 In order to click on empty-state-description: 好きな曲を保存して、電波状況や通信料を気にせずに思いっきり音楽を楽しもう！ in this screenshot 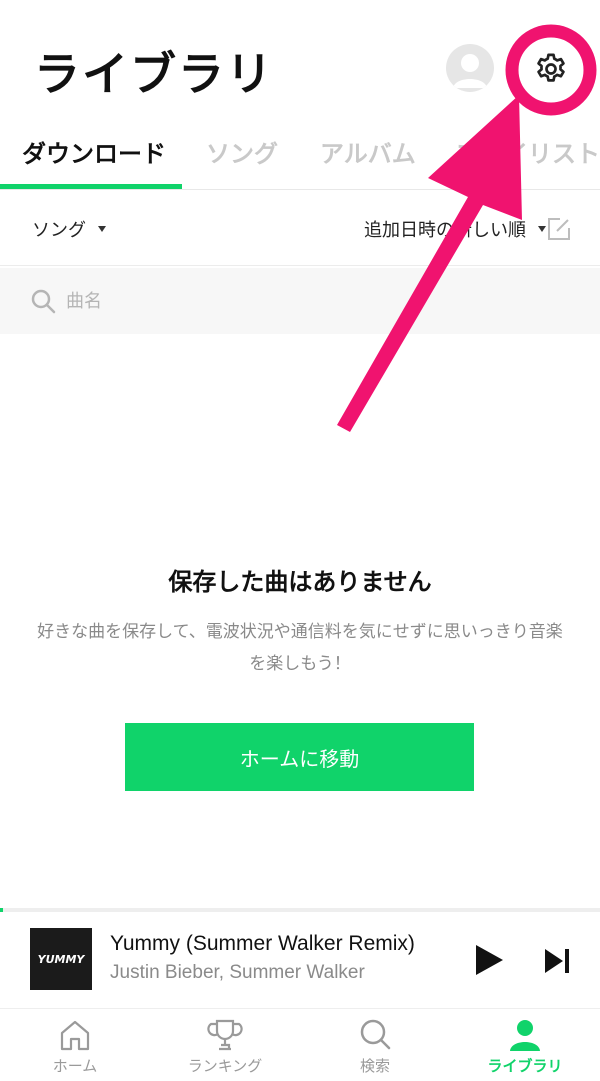, I will do `click(300, 648)`.